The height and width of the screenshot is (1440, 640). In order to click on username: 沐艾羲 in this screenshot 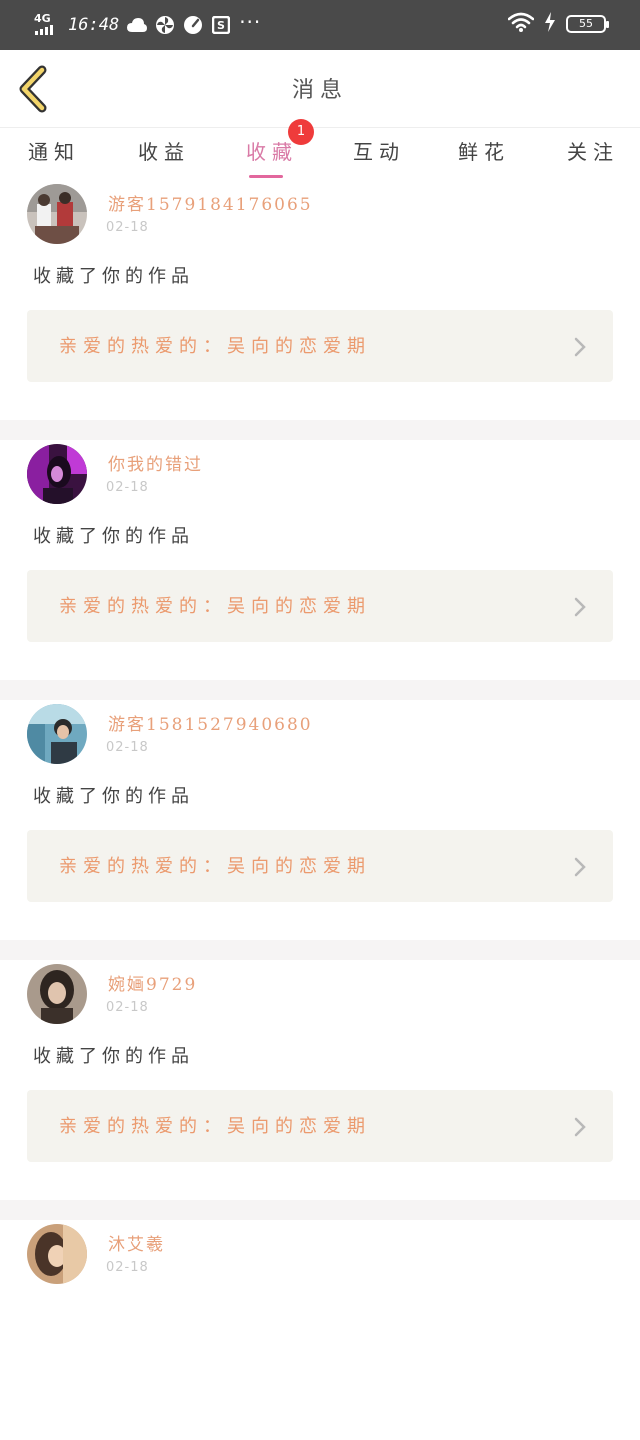, I will do `click(136, 1242)`.